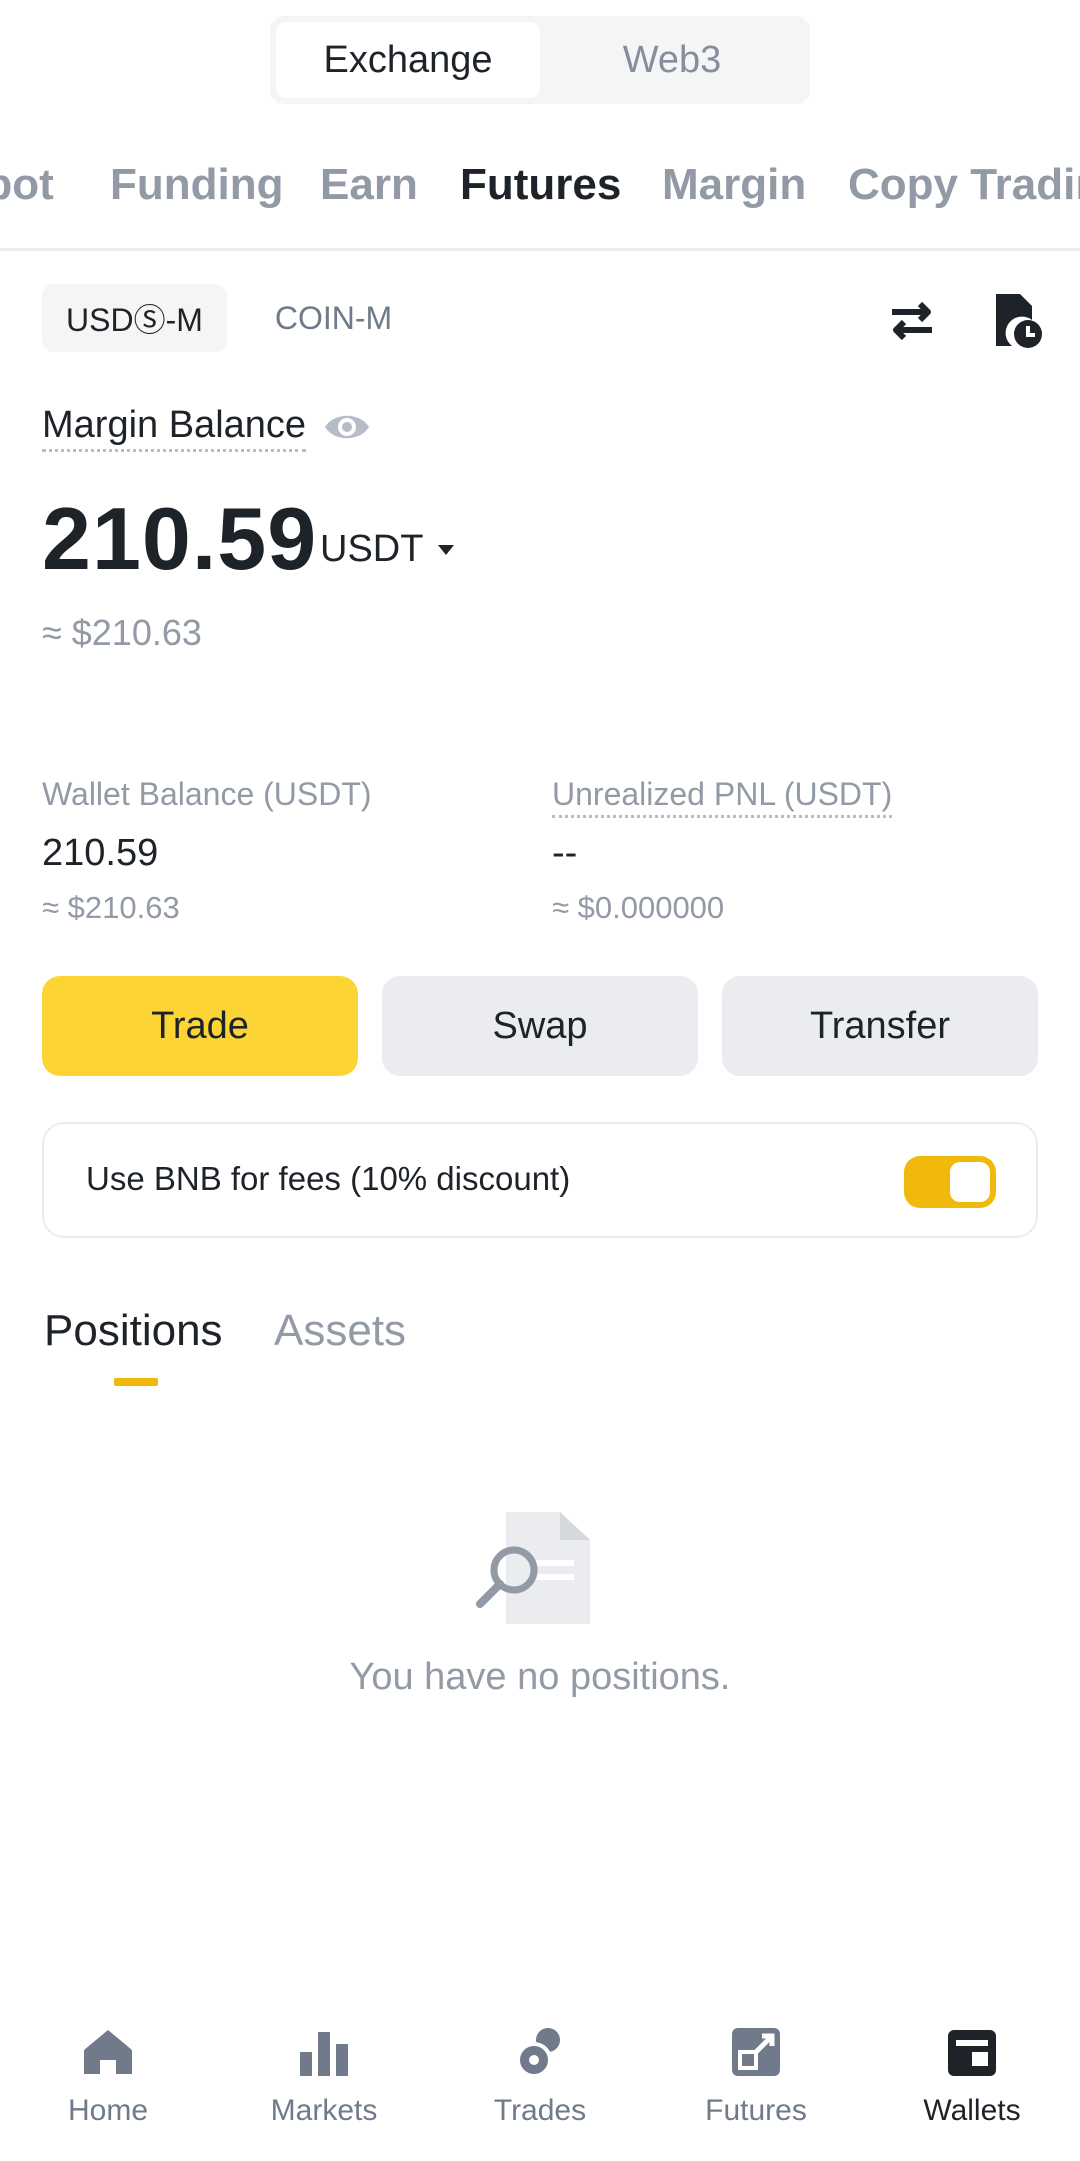  What do you see at coordinates (100, 853) in the screenshot?
I see `wallet-balance-value: 210.59` at bounding box center [100, 853].